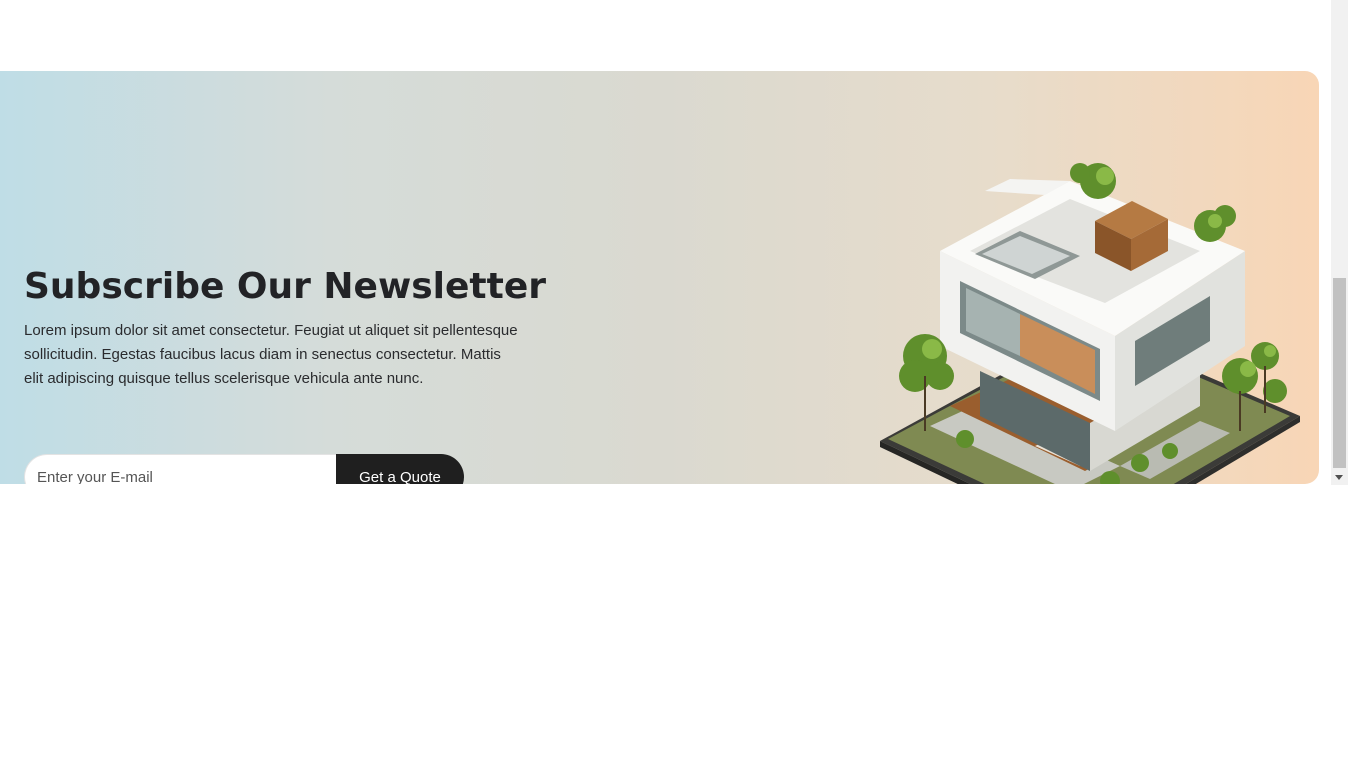  I want to click on email-input, so click(180, 469).